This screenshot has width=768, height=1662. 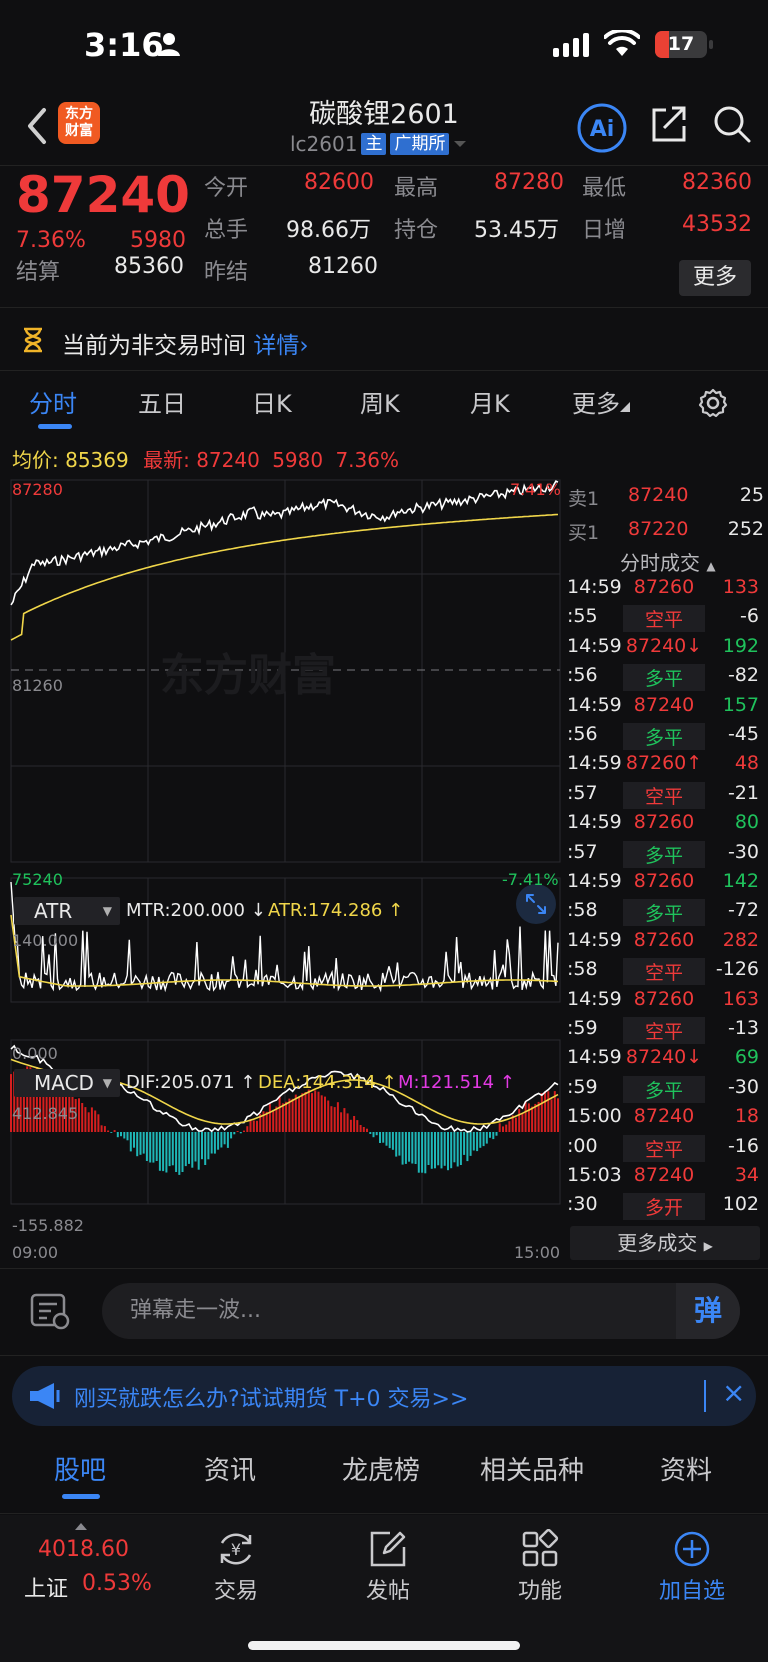 I want to click on trade-row: :55 空平 -6, so click(x=663, y=618).